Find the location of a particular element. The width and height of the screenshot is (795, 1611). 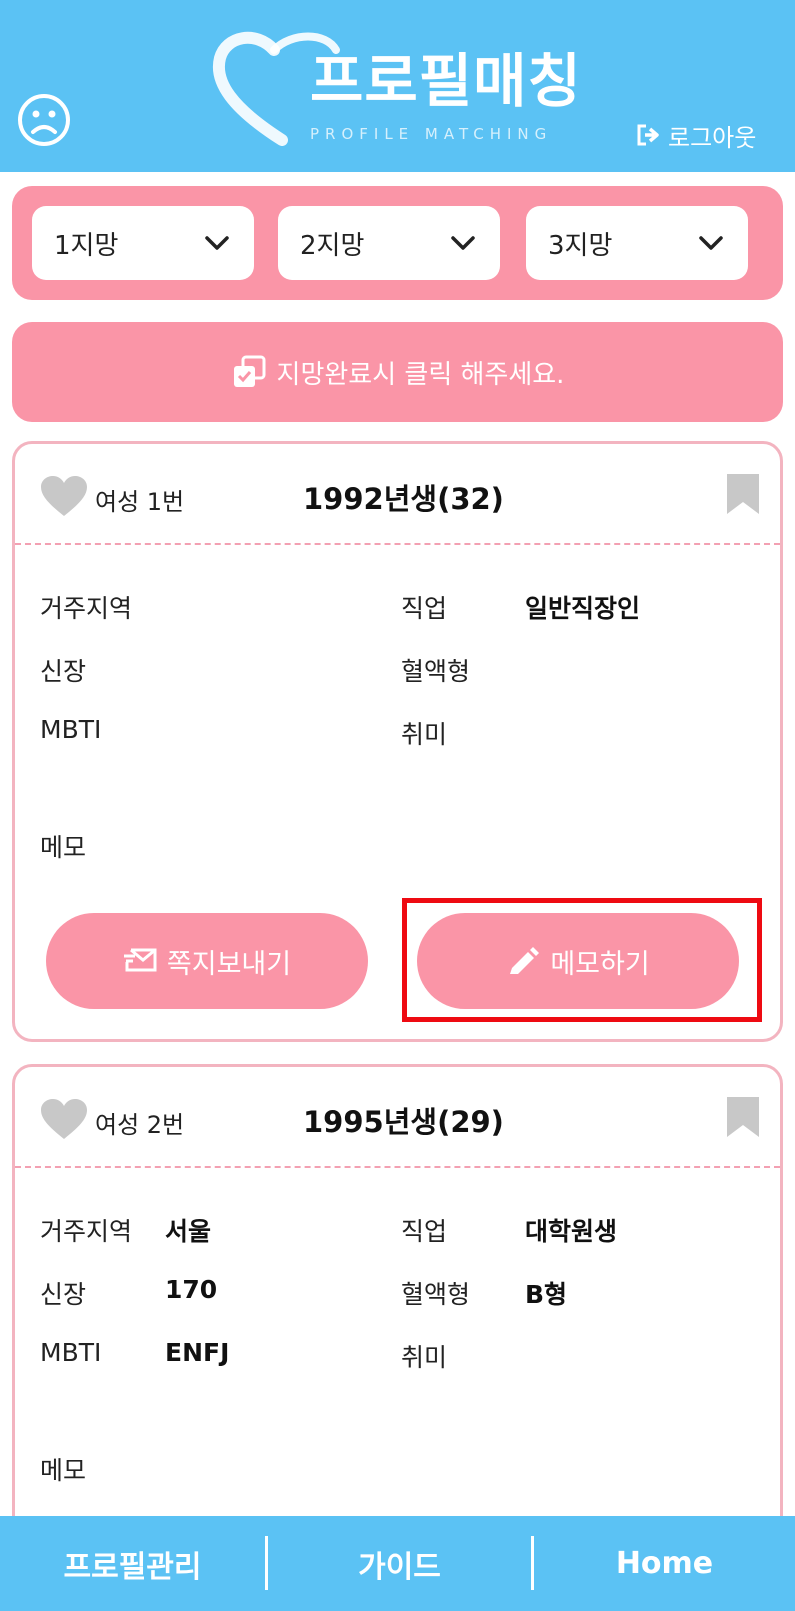

nav-label: 프로필관리 is located at coordinates (132, 1567).